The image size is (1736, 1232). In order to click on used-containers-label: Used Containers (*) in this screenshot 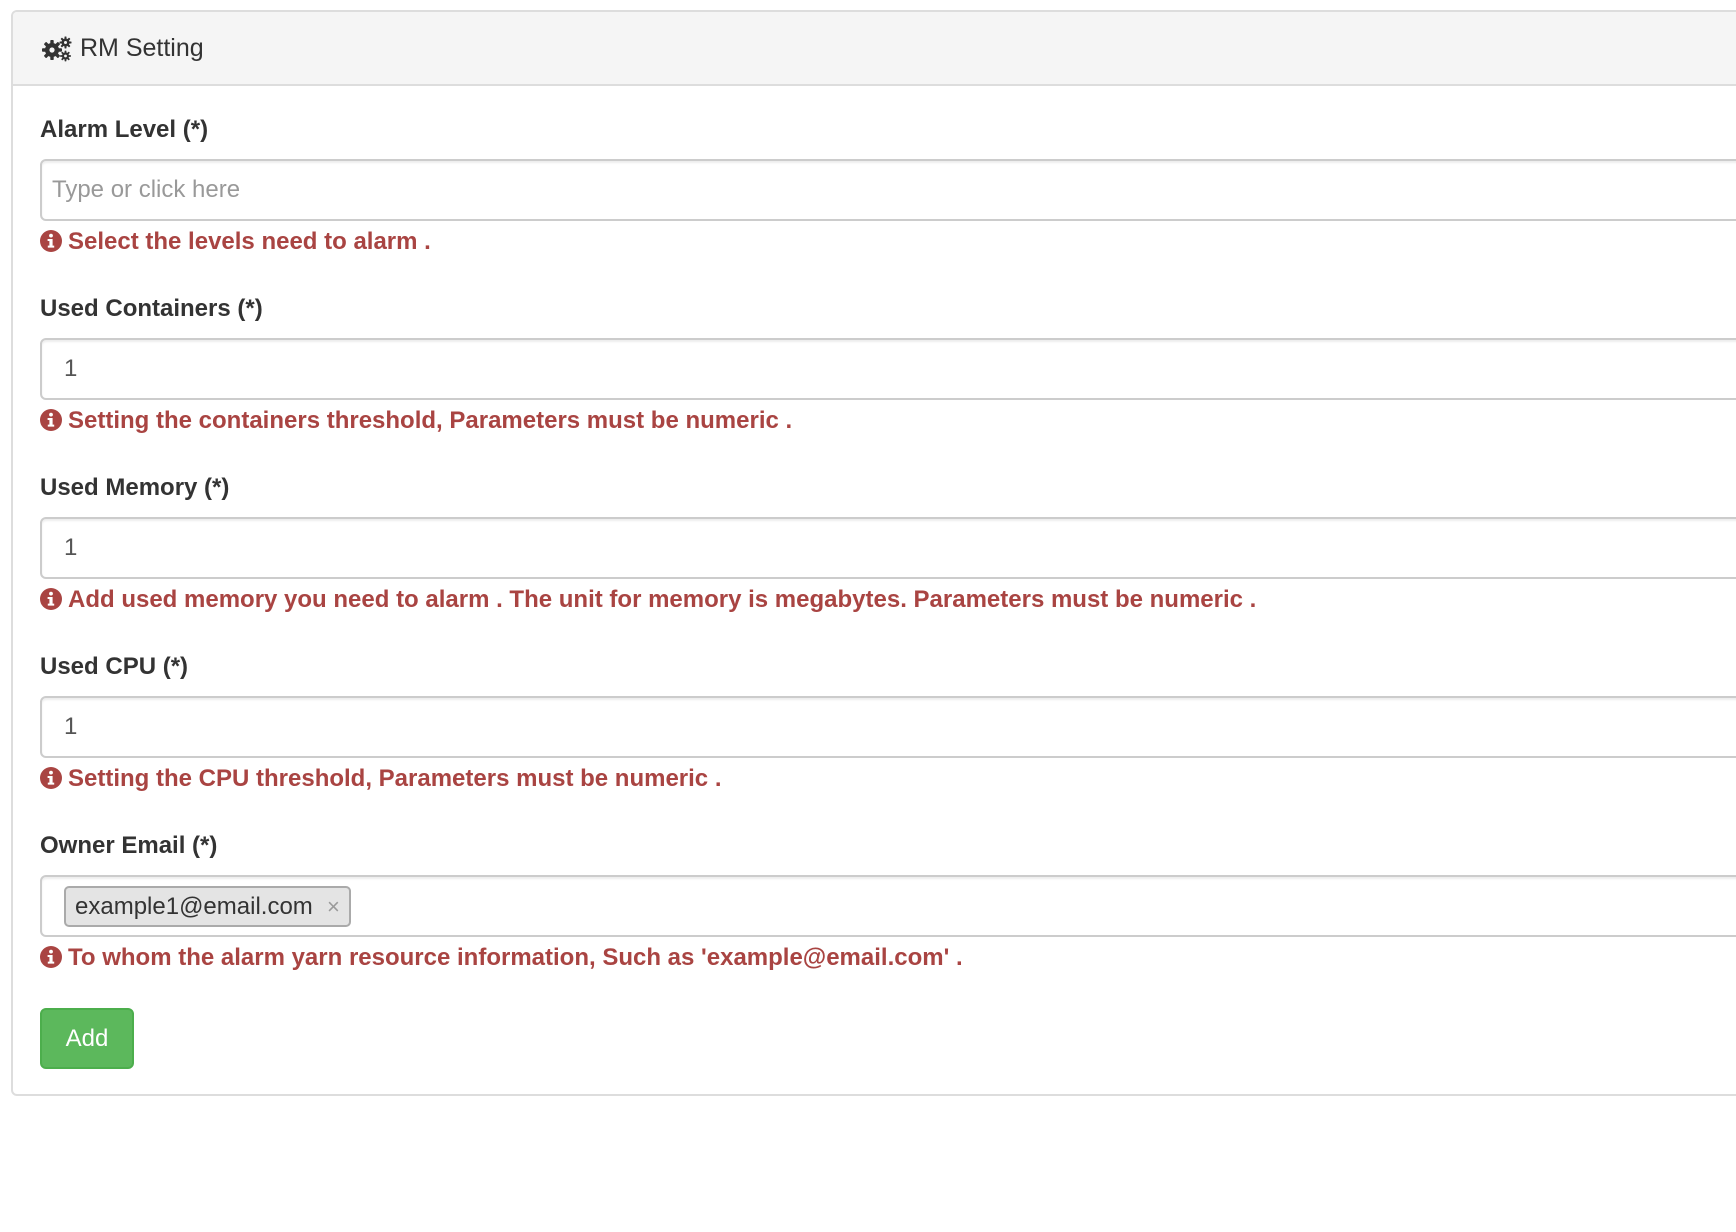, I will do `click(151, 308)`.